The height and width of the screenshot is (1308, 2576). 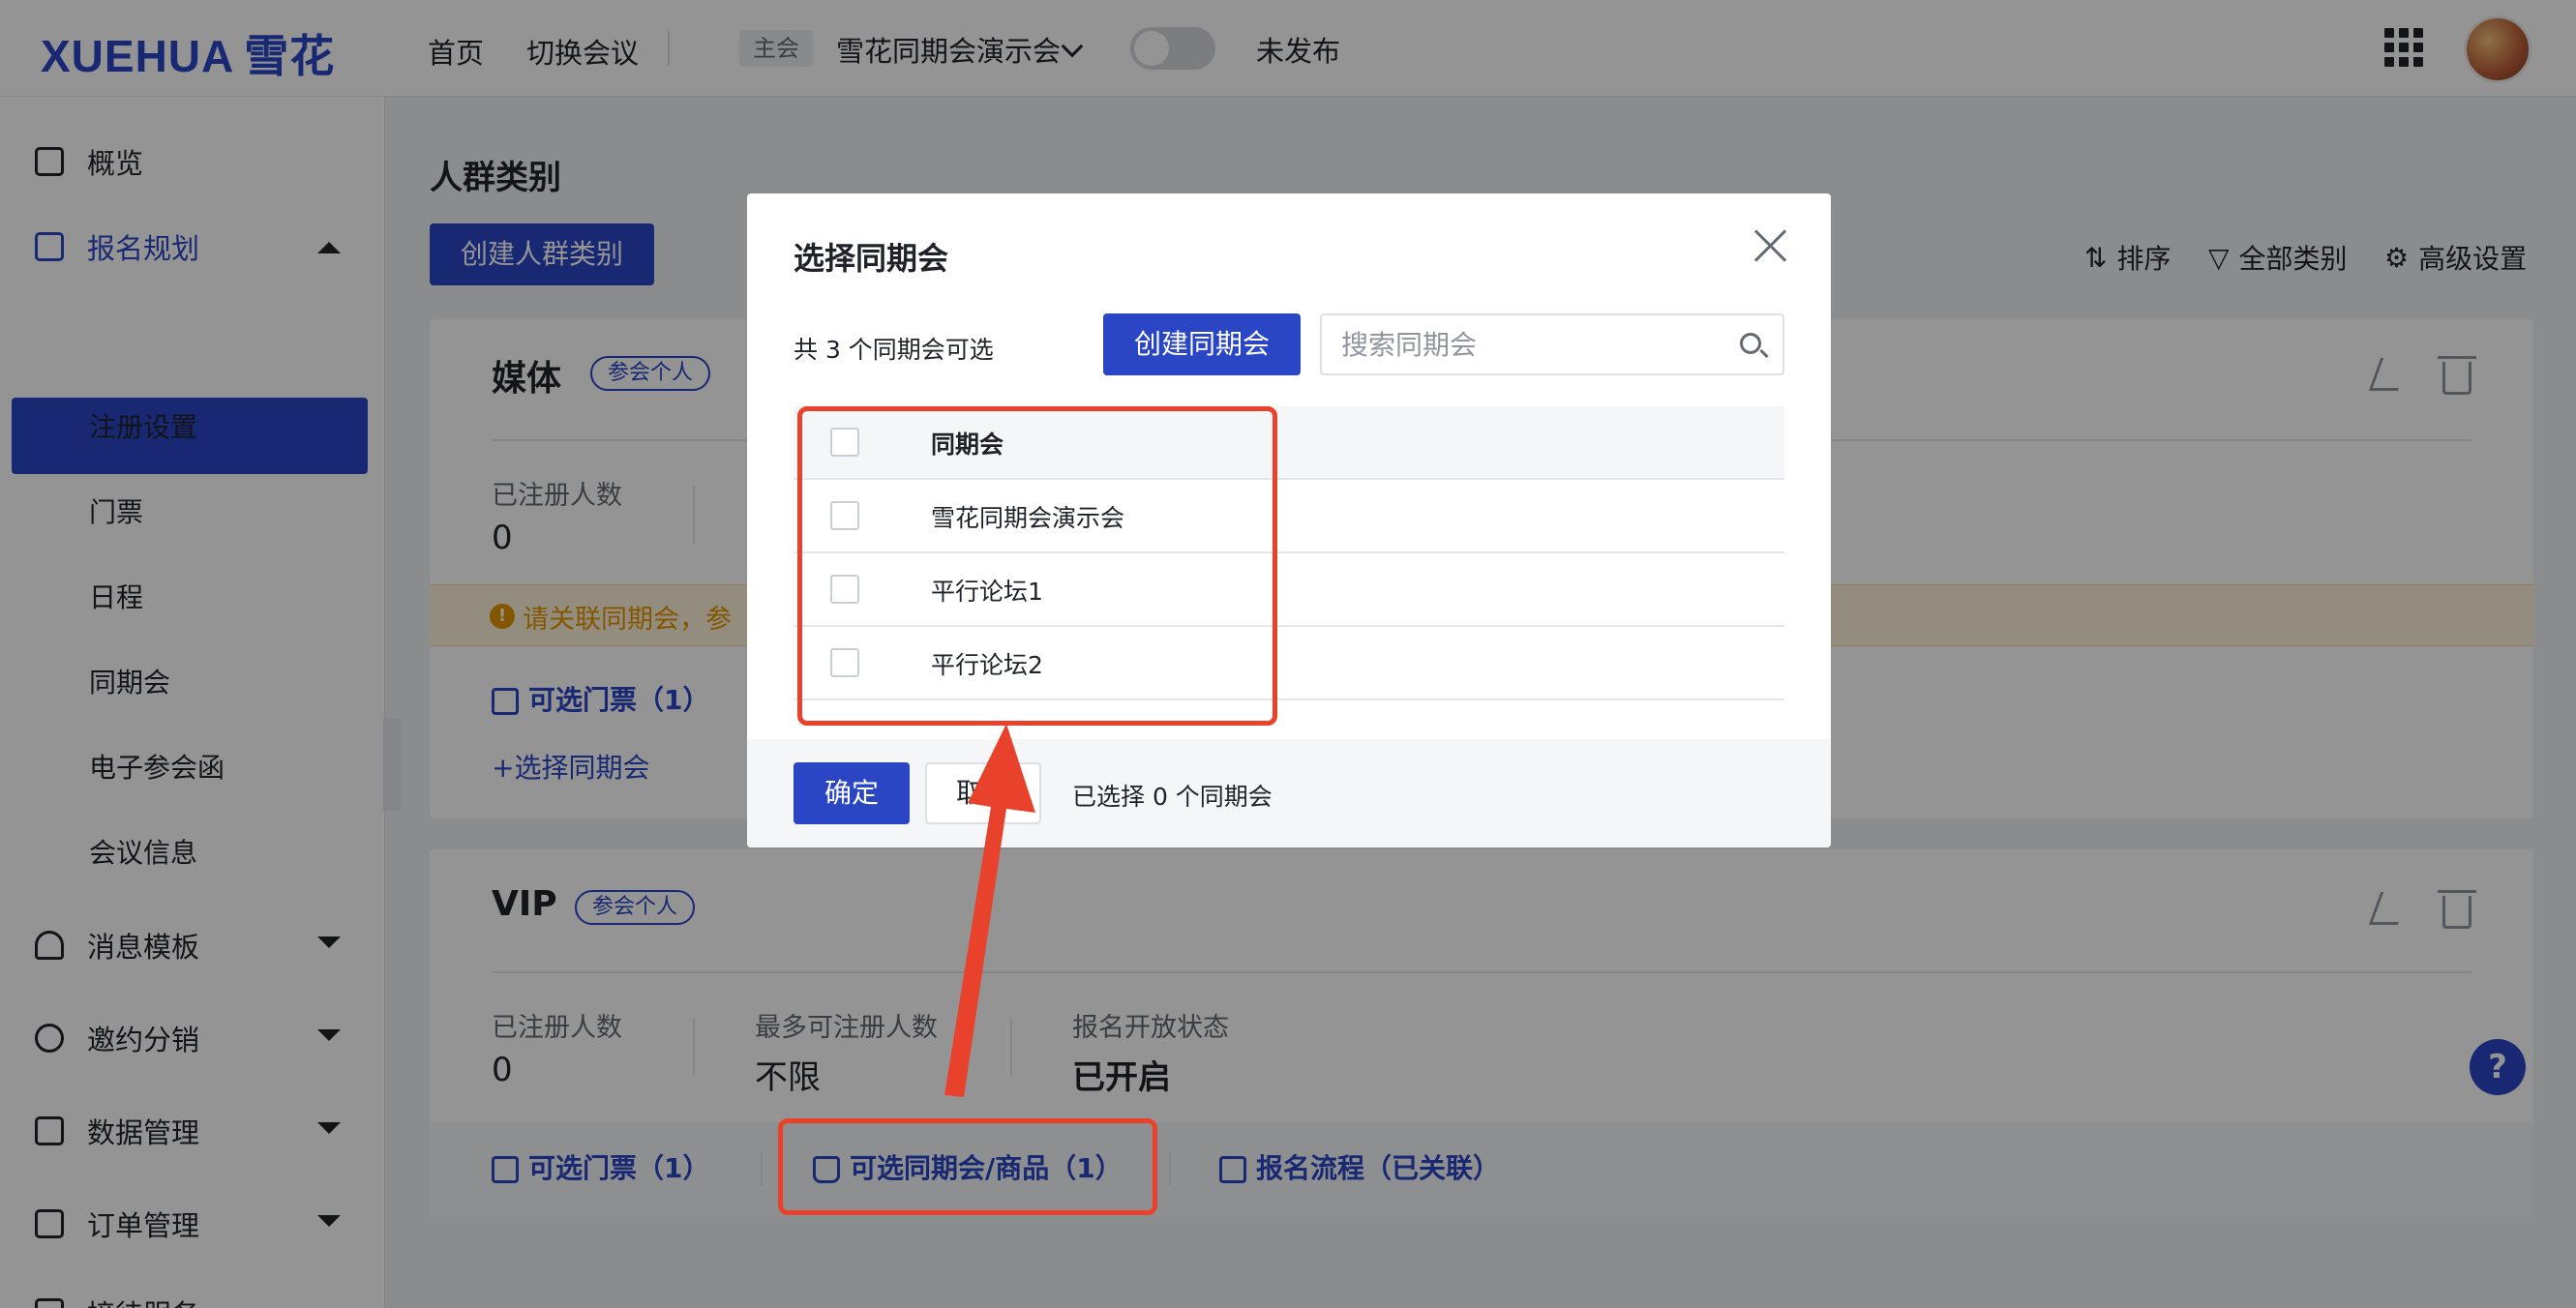 I want to click on modal-footer: 确定 取消 已选择 0 个同期会, so click(x=1289, y=793).